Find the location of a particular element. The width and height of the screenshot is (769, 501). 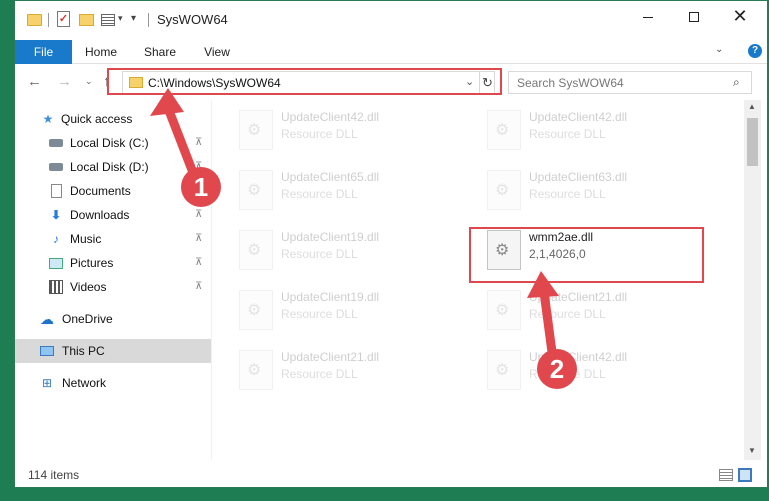

close-icon: ✕ is located at coordinates (740, 16).